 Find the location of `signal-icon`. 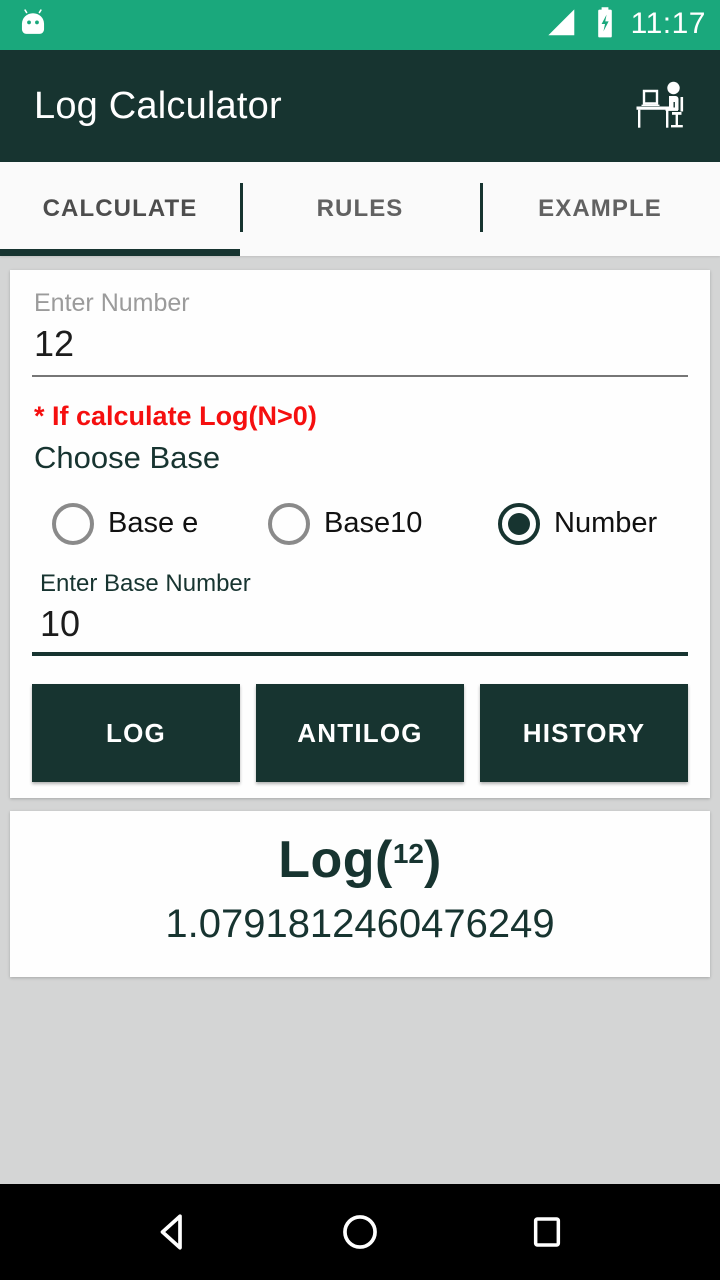

signal-icon is located at coordinates (562, 25).